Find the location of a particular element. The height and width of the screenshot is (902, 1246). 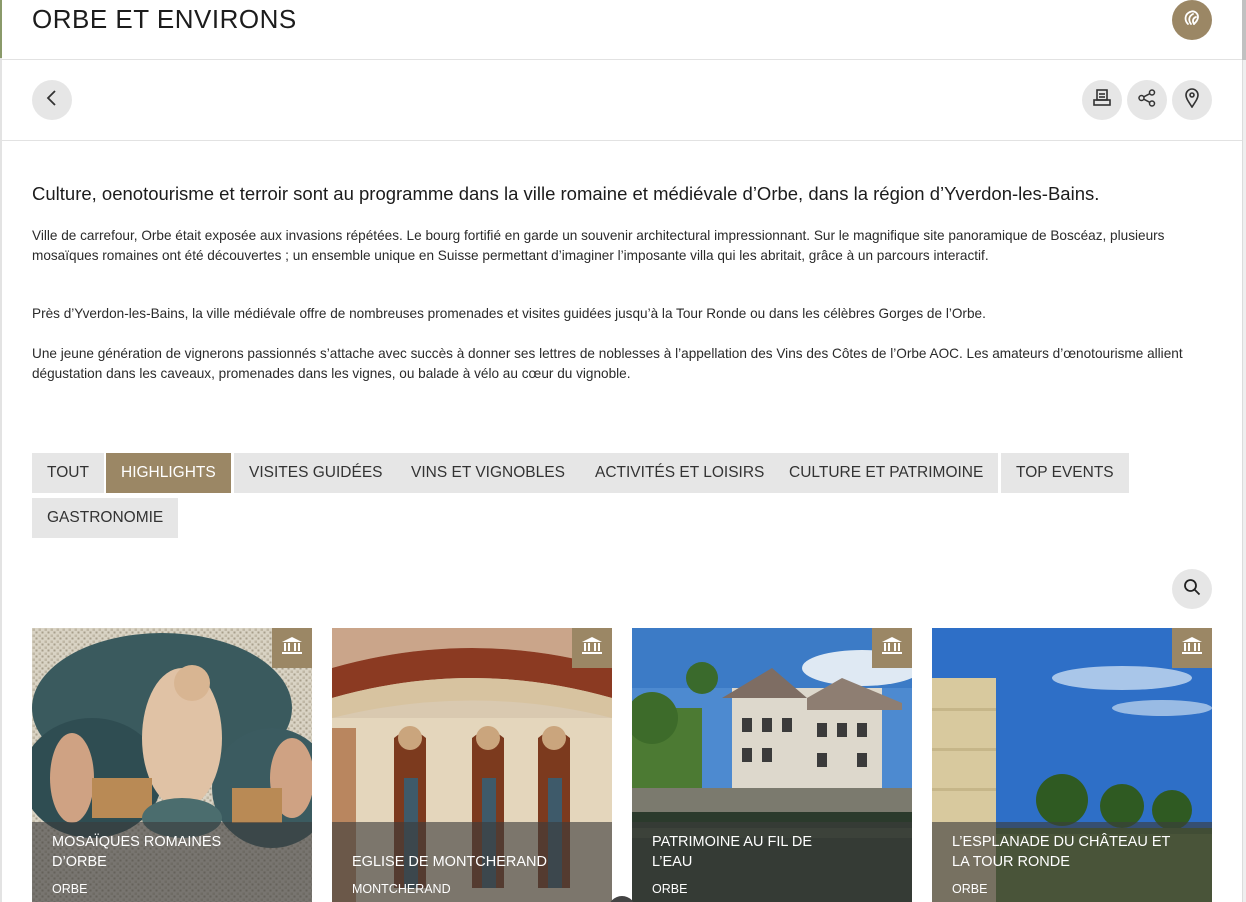

card-patrimoine-fil-eau: PATRIMOINE AU FIL DE L’EAU ORBE is located at coordinates (772, 765).